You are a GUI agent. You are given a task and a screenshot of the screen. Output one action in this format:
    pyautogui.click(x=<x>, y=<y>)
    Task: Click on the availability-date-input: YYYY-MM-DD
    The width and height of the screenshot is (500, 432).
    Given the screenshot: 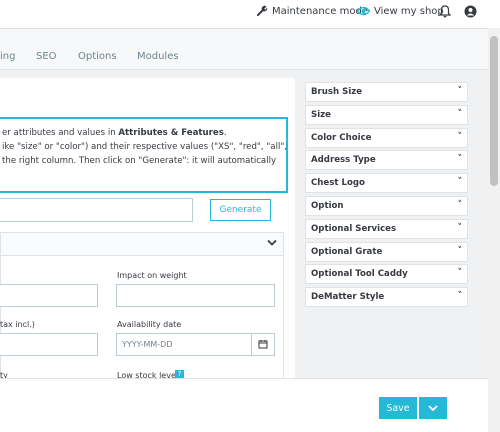 What is the action you would take?
    pyautogui.click(x=195, y=344)
    